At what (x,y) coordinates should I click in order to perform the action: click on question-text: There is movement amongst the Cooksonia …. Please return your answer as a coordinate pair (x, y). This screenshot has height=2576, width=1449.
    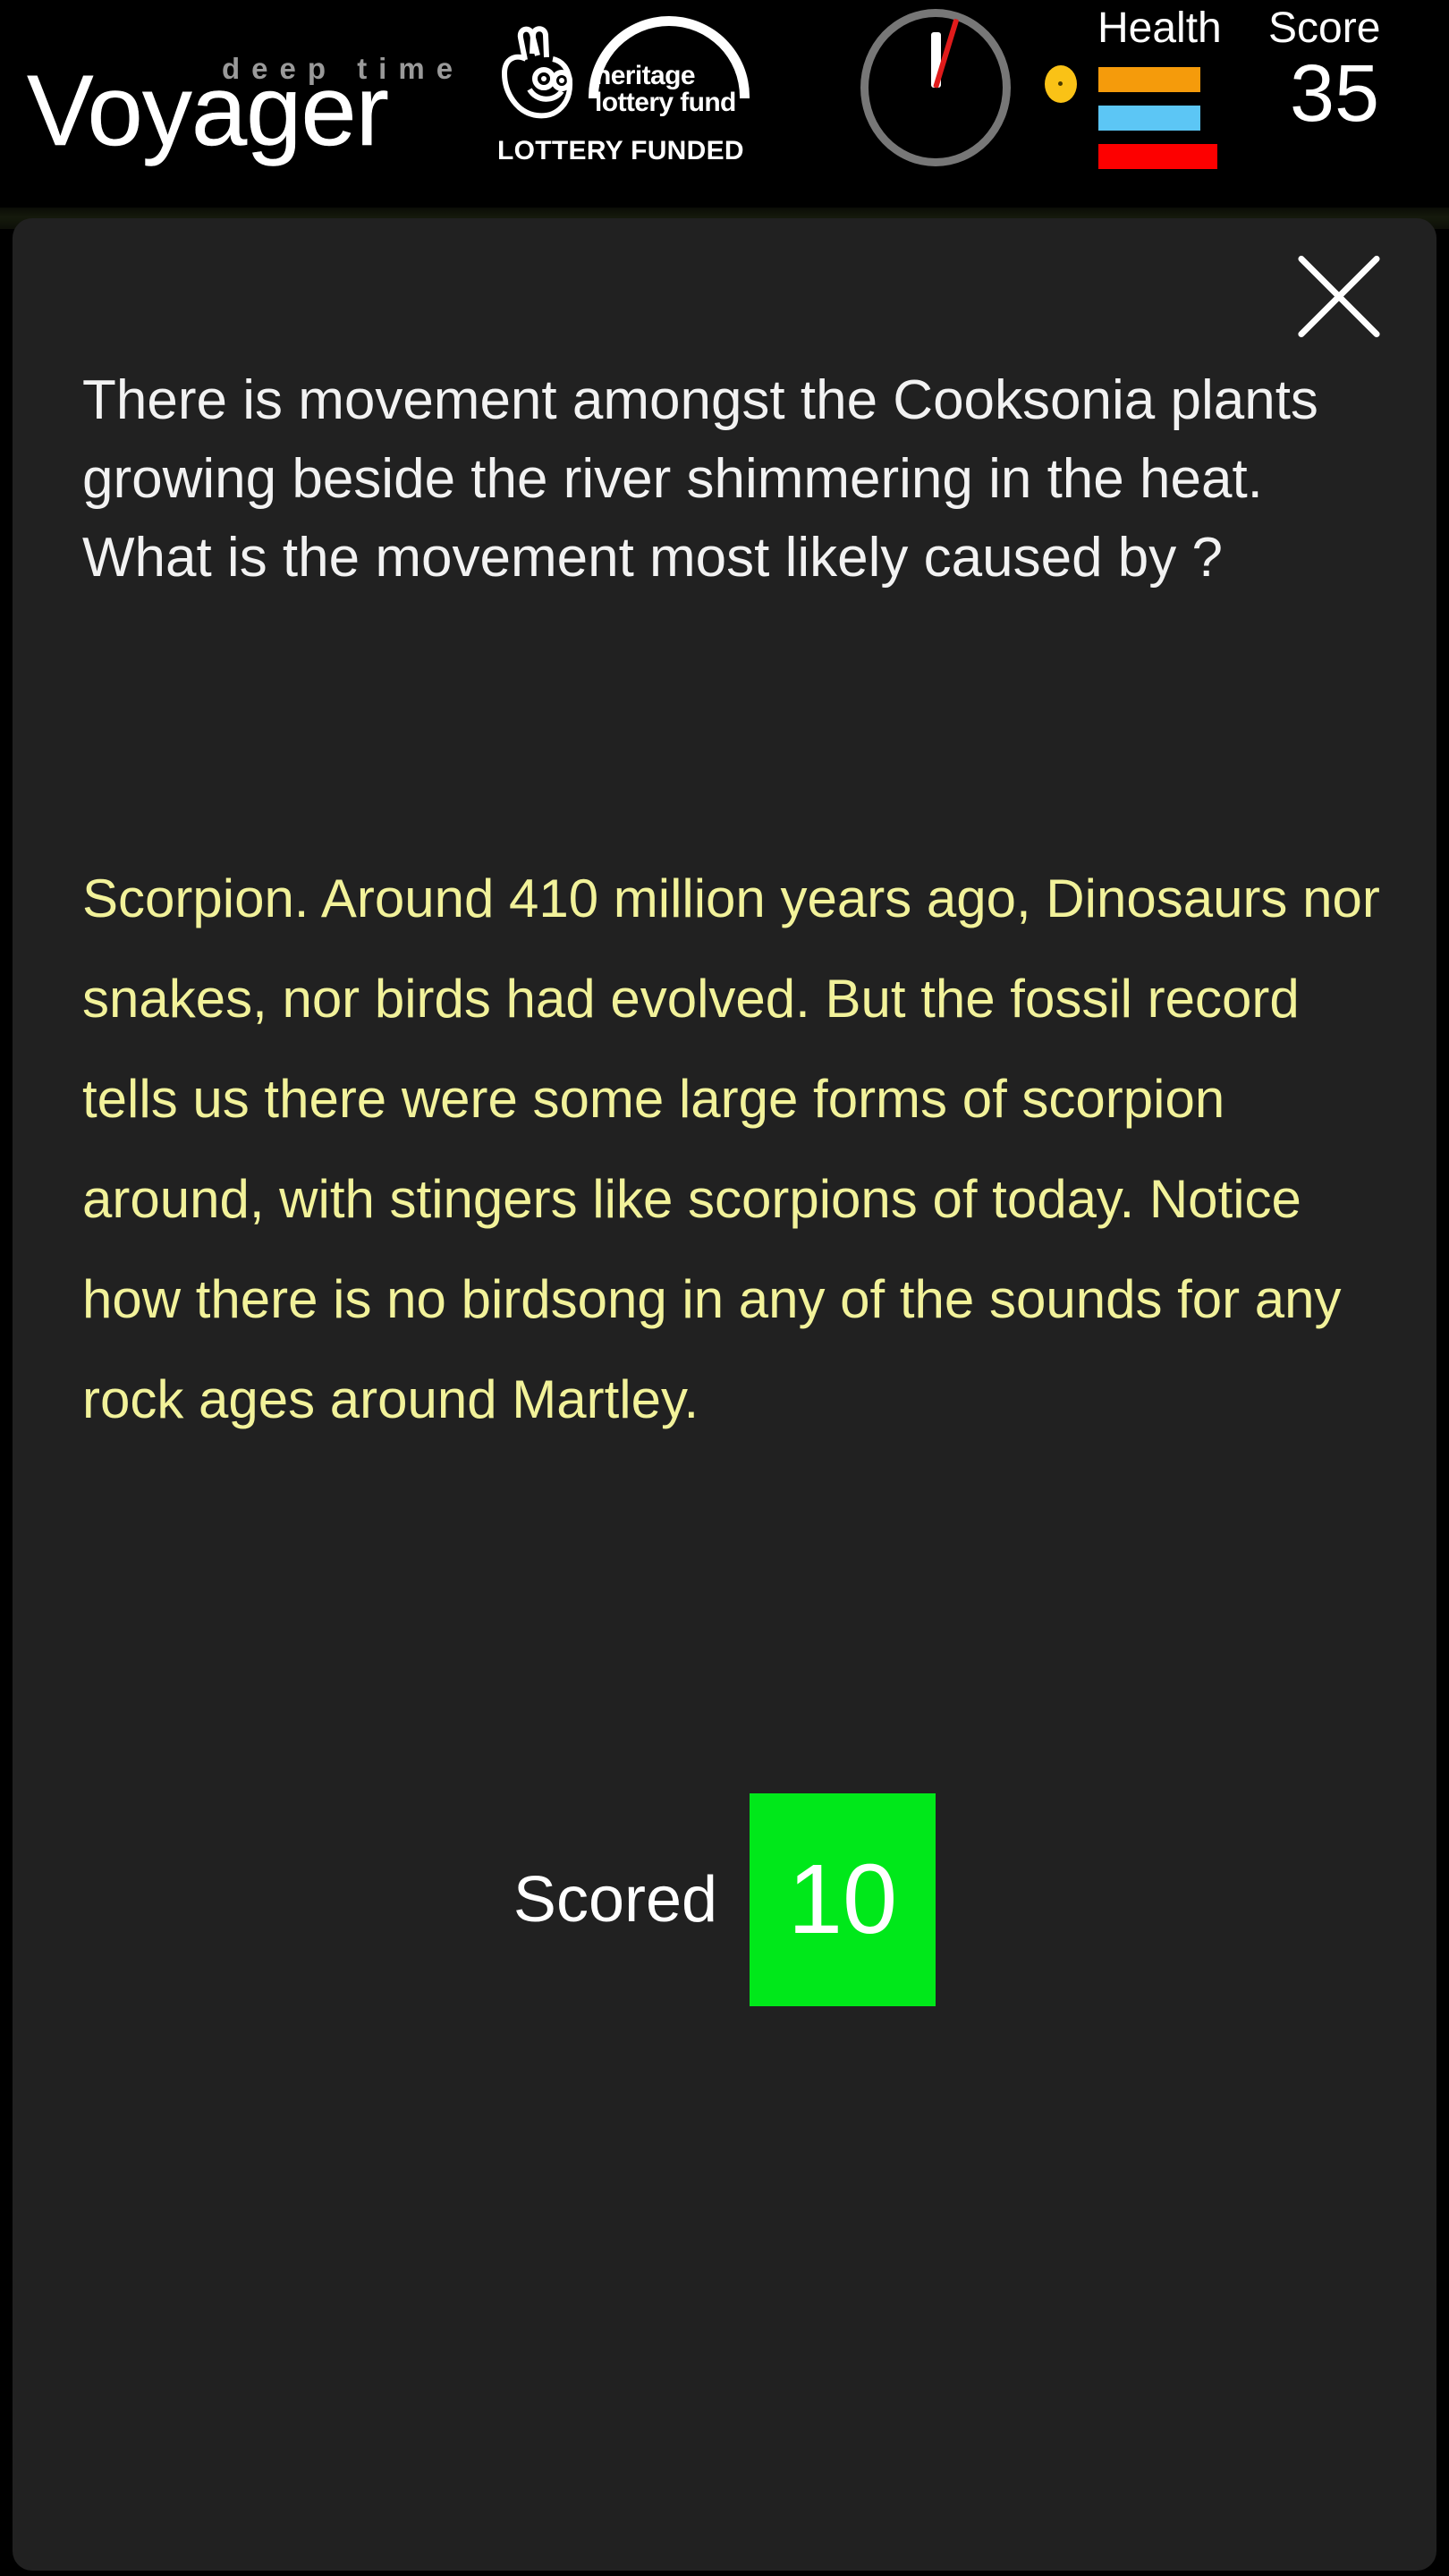
    Looking at the image, I should click on (700, 479).